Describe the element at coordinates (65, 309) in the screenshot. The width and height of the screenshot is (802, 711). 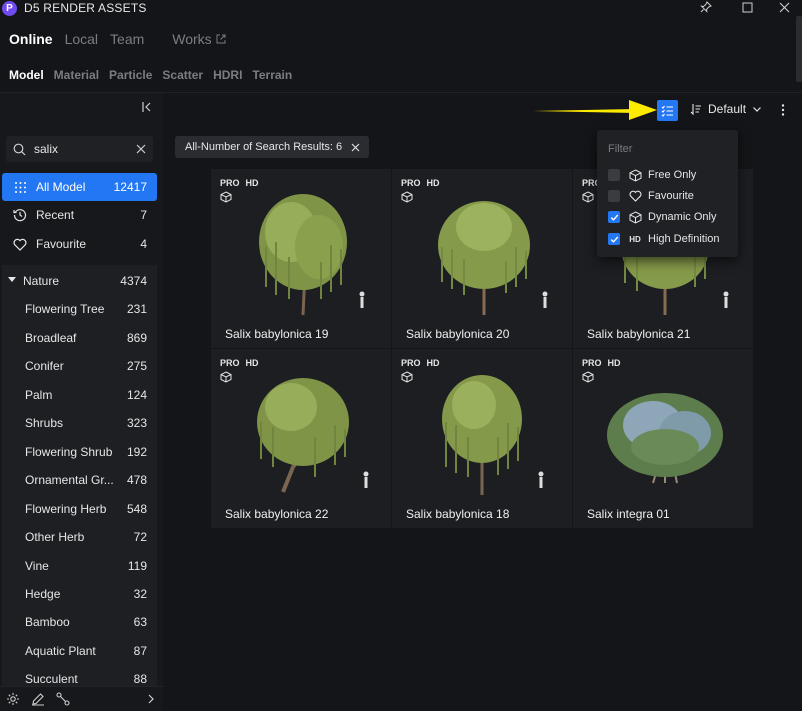
I see `tree-label: Flowering Tree` at that location.